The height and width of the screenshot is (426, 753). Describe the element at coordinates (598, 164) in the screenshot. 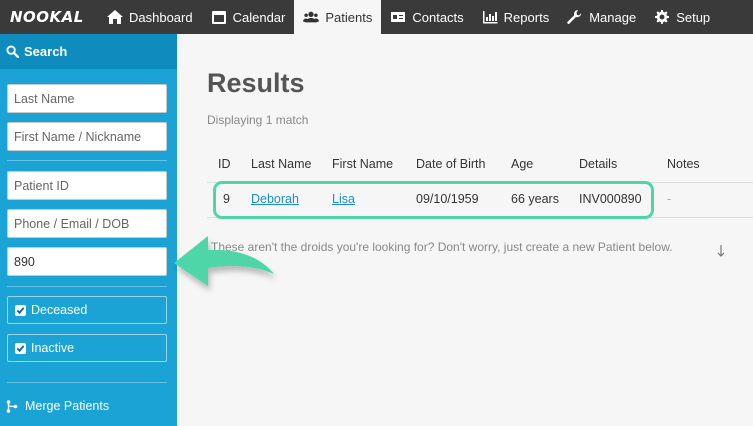

I see `column-header-details: Details` at that location.